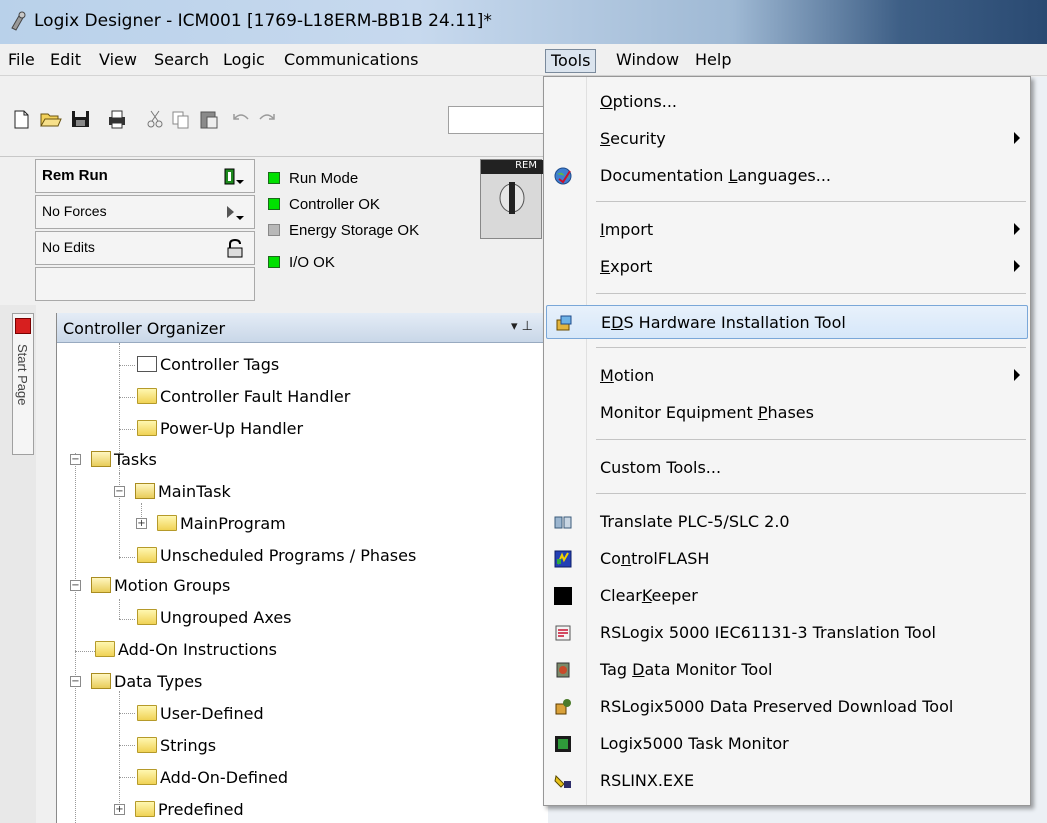 This screenshot has width=1047, height=823. Describe the element at coordinates (787, 322) in the screenshot. I see `menu-item-eds-hardware-installation-tool: EDS Hardware Installation Tool` at that location.